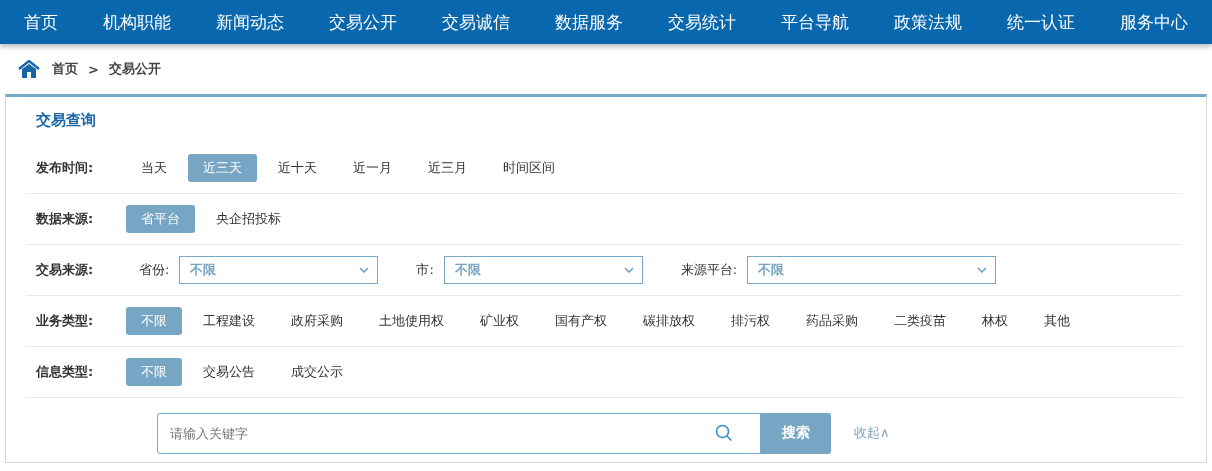 This screenshot has width=1212, height=471. Describe the element at coordinates (499, 321) in the screenshot. I see `filter-option: 矿业权` at that location.